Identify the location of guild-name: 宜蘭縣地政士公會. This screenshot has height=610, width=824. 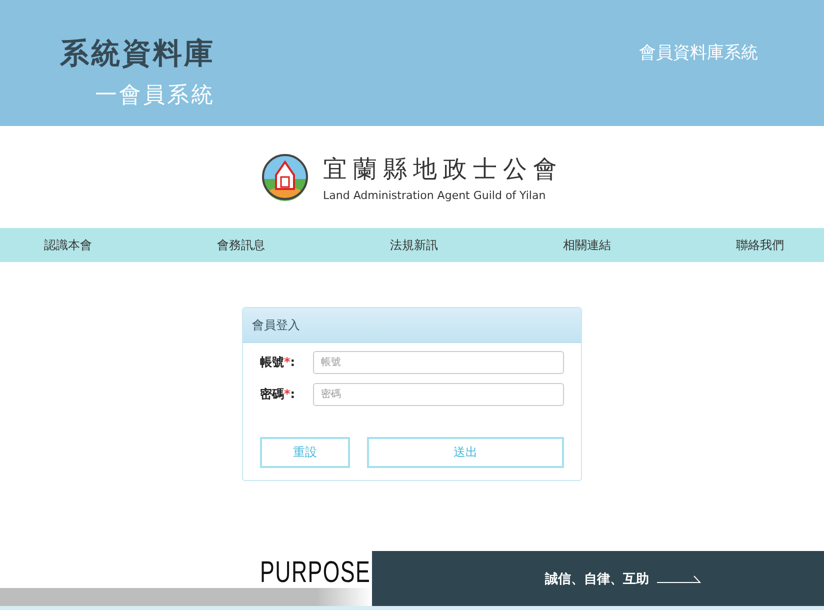
(443, 169).